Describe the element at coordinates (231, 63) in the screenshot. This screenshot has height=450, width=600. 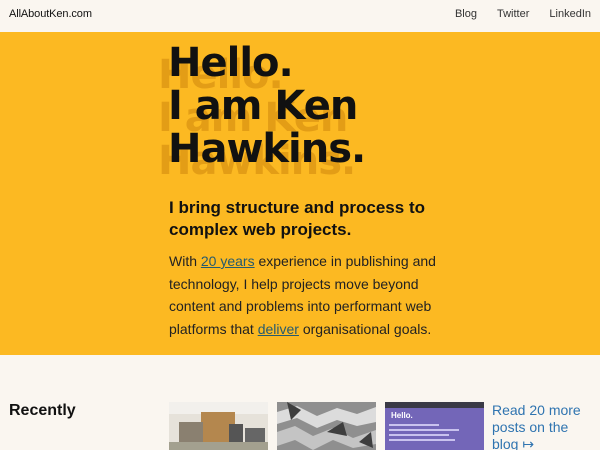
I see `hero-title-line: Hello.` at that location.